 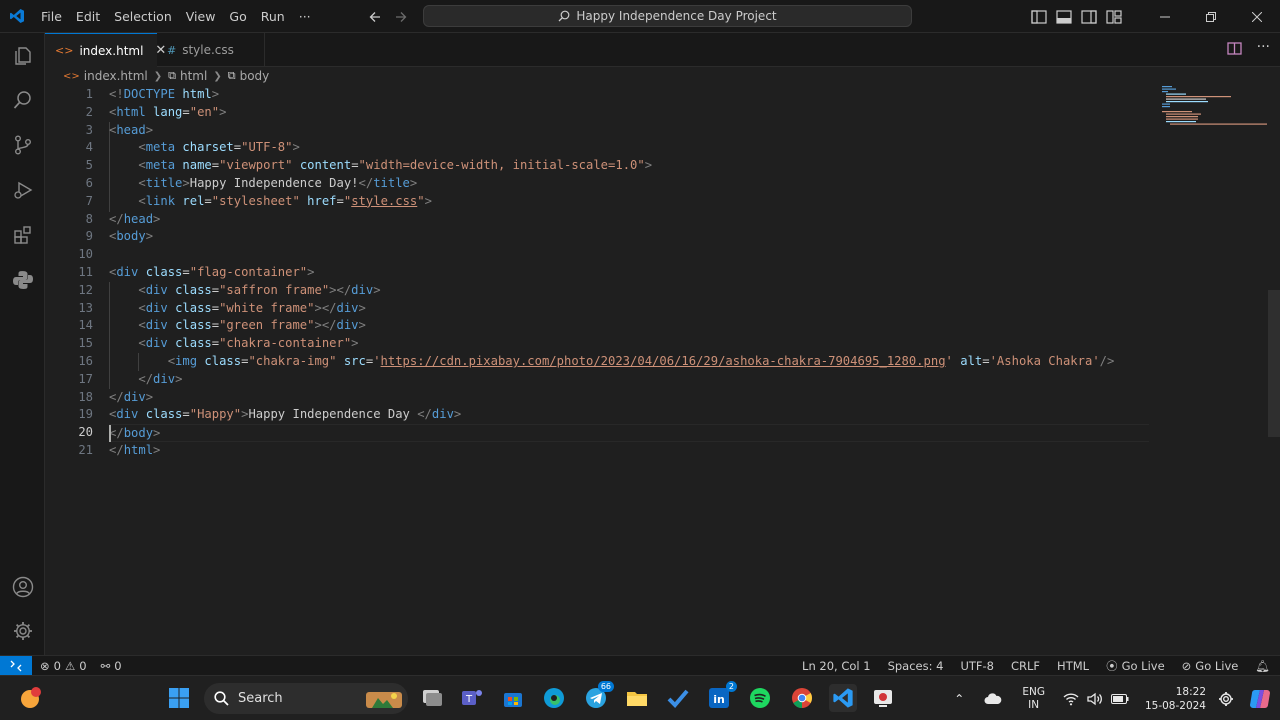 I want to click on chevron-right-icon: ❯, so click(x=217, y=76).